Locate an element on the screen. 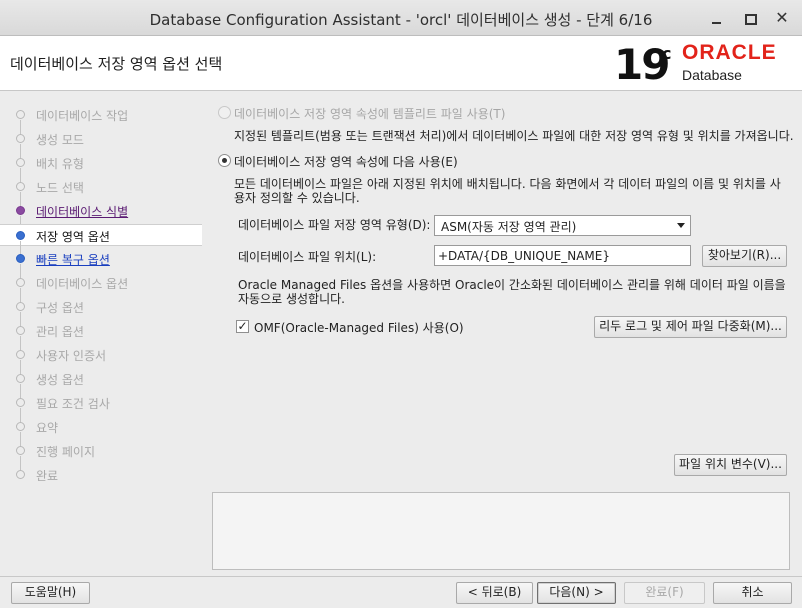  sidebar-step: 노드 선택 is located at coordinates (101, 193).